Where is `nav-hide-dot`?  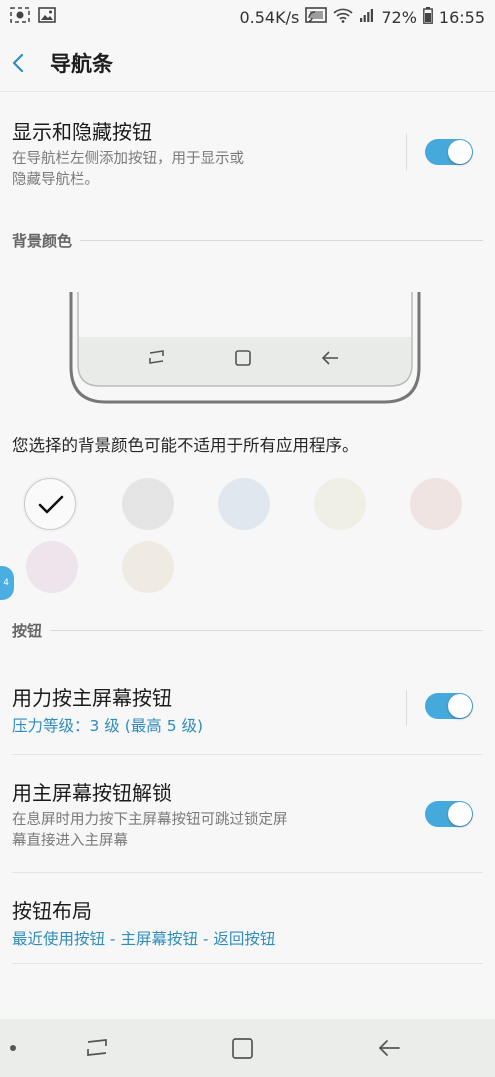 nav-hide-dot is located at coordinates (13, 1048).